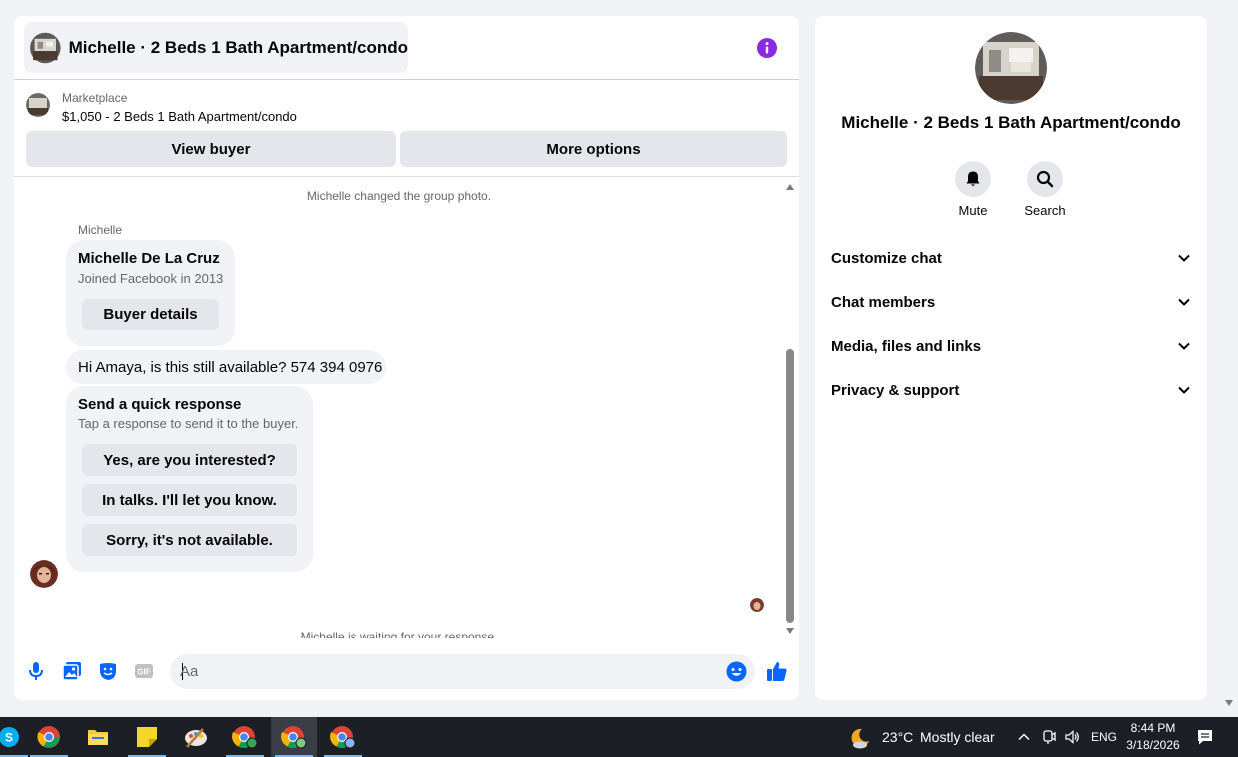 Image resolution: width=1238 pixels, height=757 pixels. Describe the element at coordinates (593, 149) in the screenshot. I see `more-options-button: More options` at that location.